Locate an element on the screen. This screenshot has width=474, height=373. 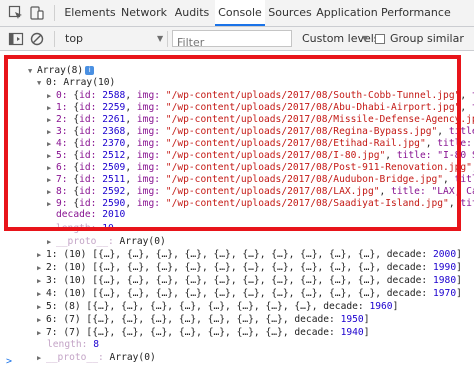
context-dropdown-icon: ▼ is located at coordinates (160, 38).